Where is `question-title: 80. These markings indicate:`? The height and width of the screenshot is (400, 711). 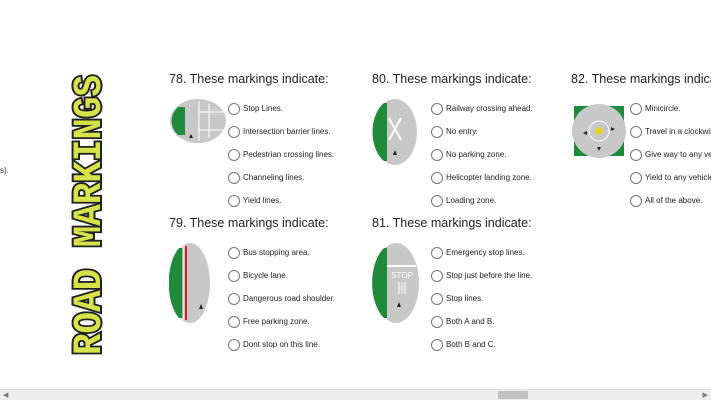 question-title: 80. These markings indicate: is located at coordinates (452, 79).